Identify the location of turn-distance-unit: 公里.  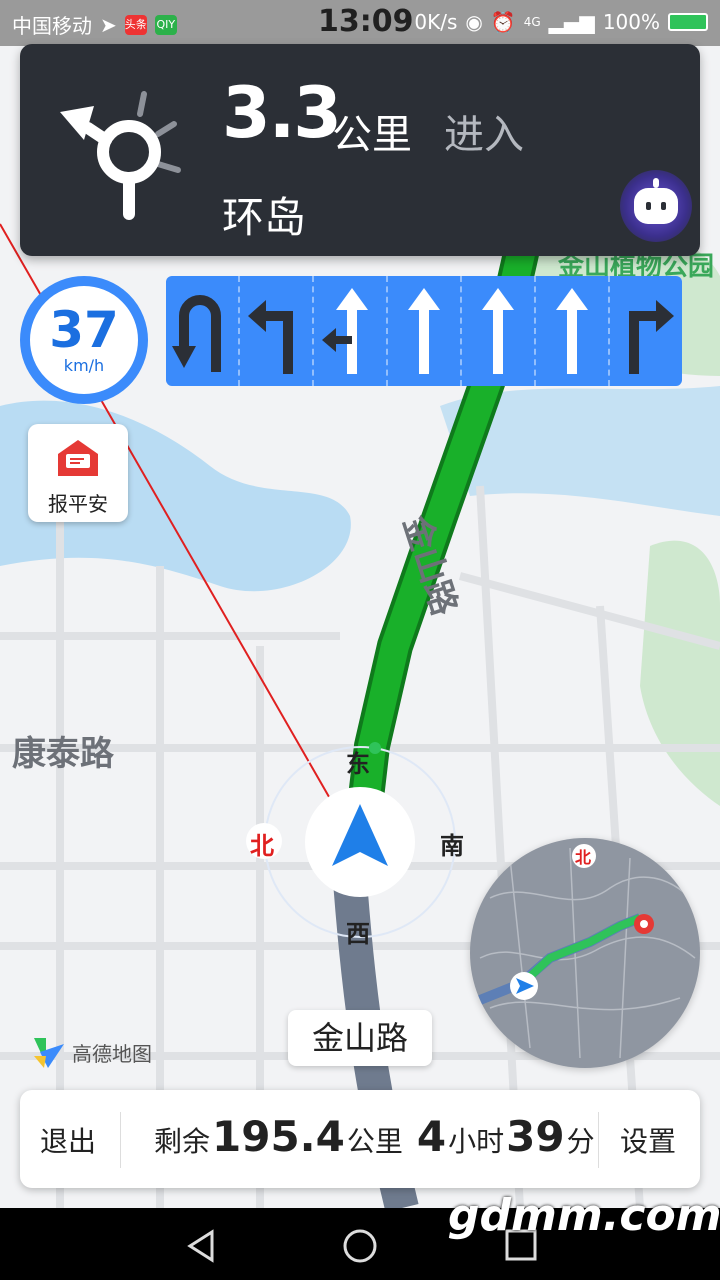
(372, 135).